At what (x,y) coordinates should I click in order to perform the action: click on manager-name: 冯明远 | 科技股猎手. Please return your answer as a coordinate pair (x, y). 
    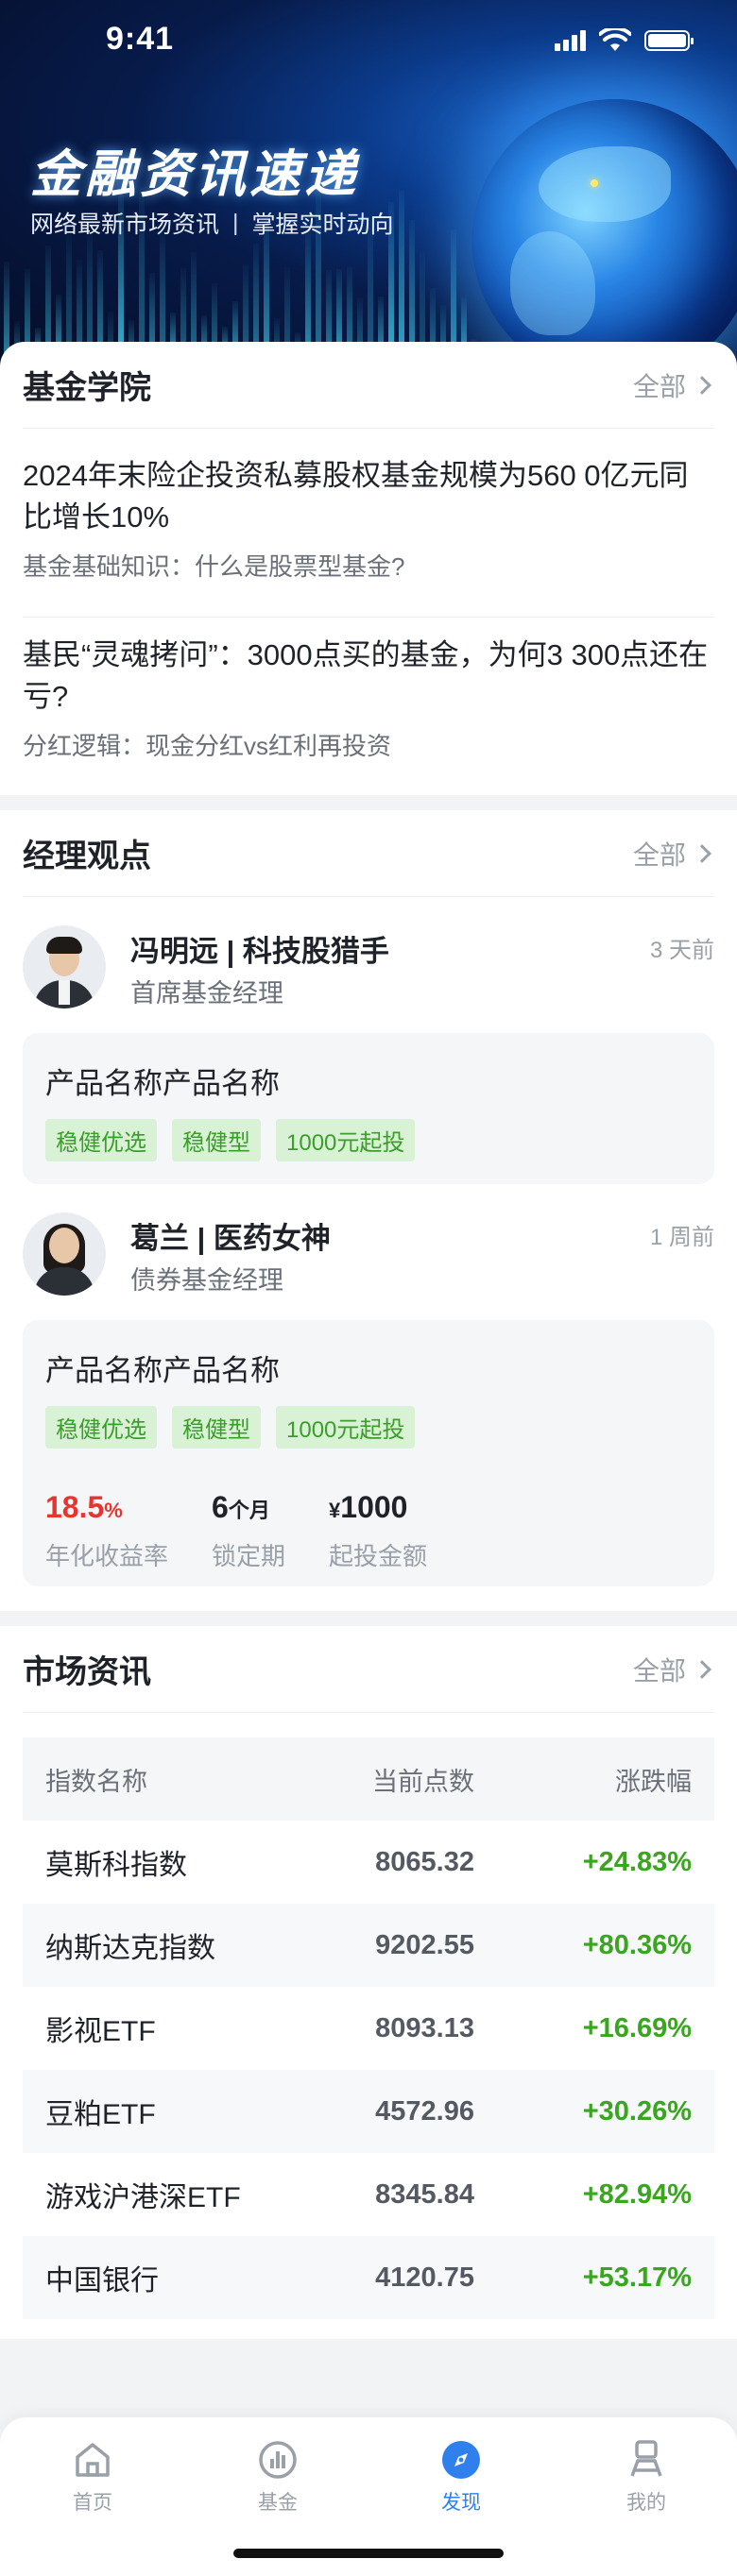
    Looking at the image, I should click on (259, 951).